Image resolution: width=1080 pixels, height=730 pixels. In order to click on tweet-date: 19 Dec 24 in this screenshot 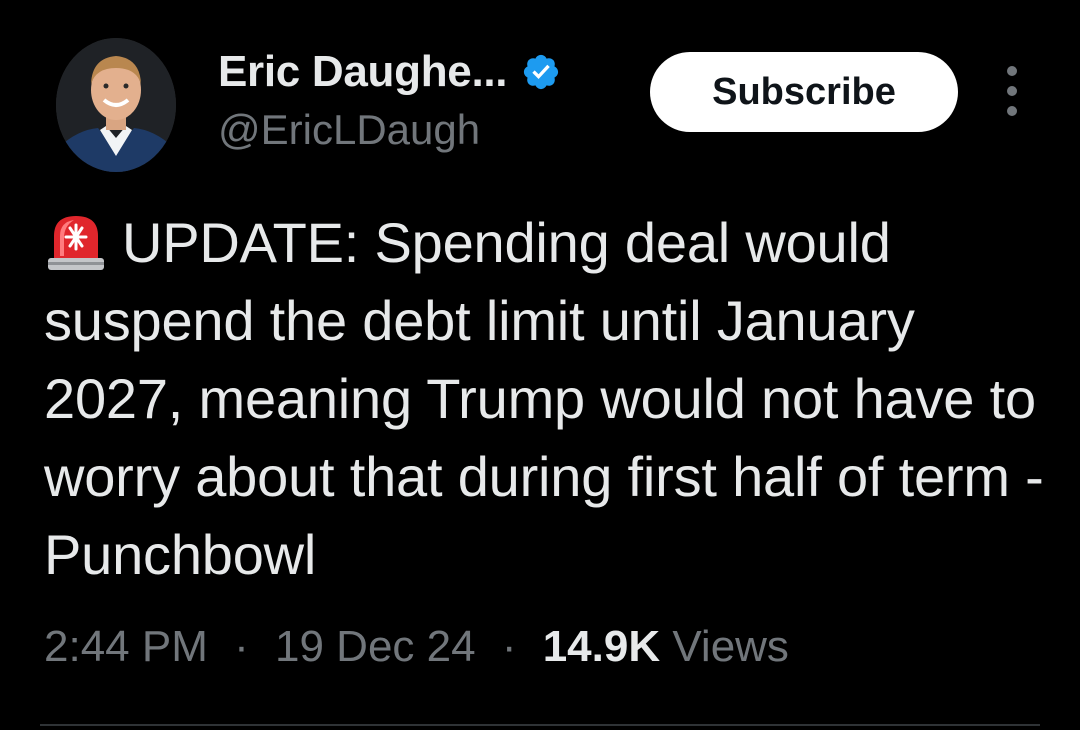, I will do `click(375, 646)`.